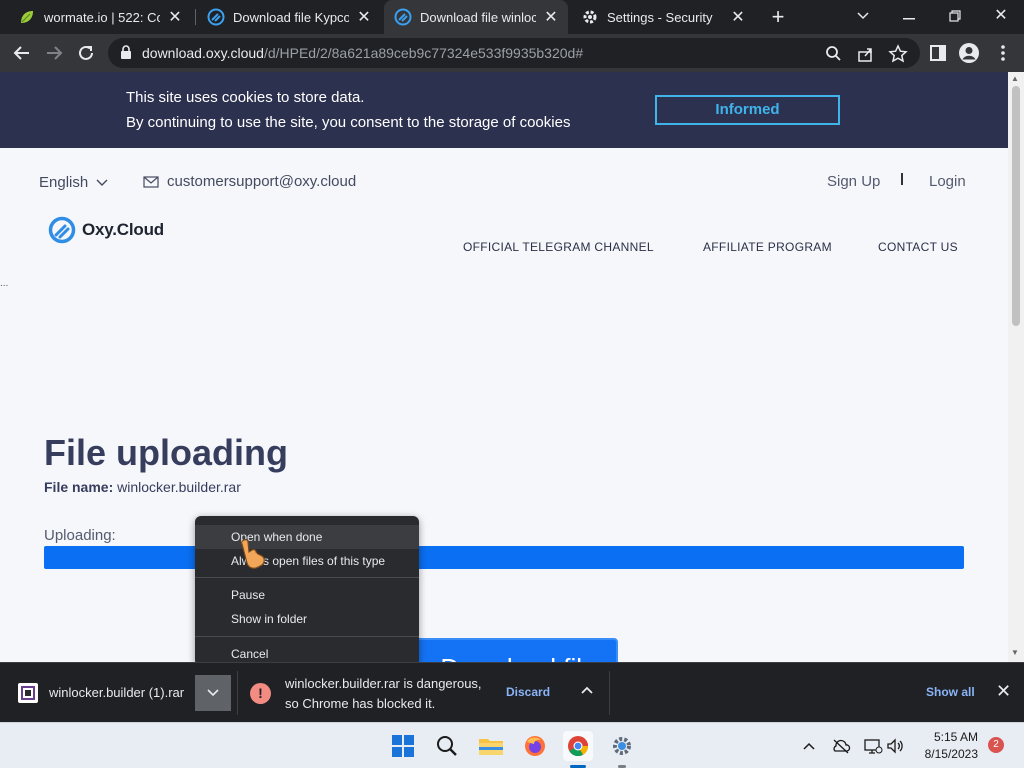 The height and width of the screenshot is (768, 1024). Describe the element at coordinates (896, 746) in the screenshot. I see `volume-icon` at that location.